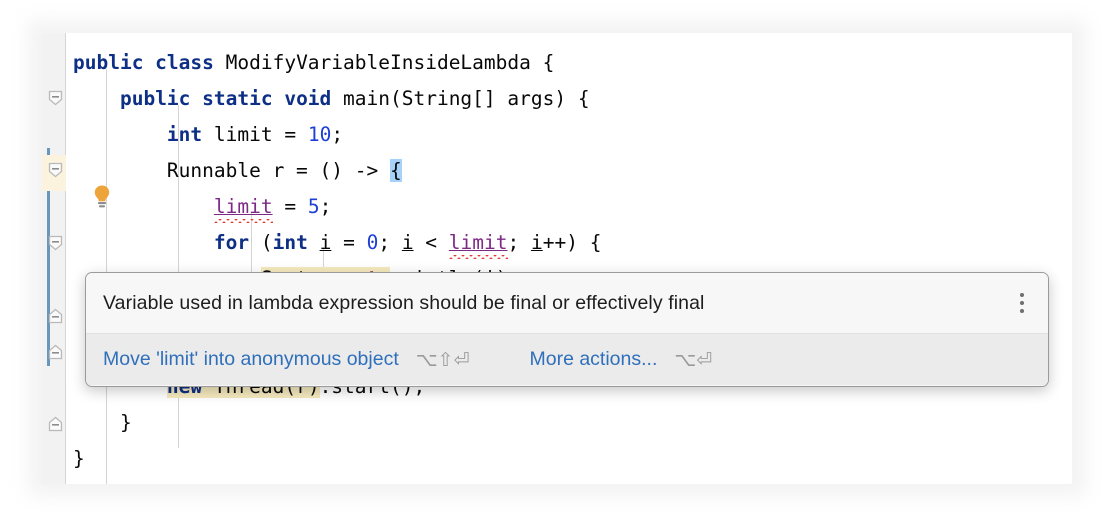 Image resolution: width=1112 pixels, height=524 pixels. What do you see at coordinates (693, 359) in the screenshot?
I see `action-shortcut: ⌥⏎` at bounding box center [693, 359].